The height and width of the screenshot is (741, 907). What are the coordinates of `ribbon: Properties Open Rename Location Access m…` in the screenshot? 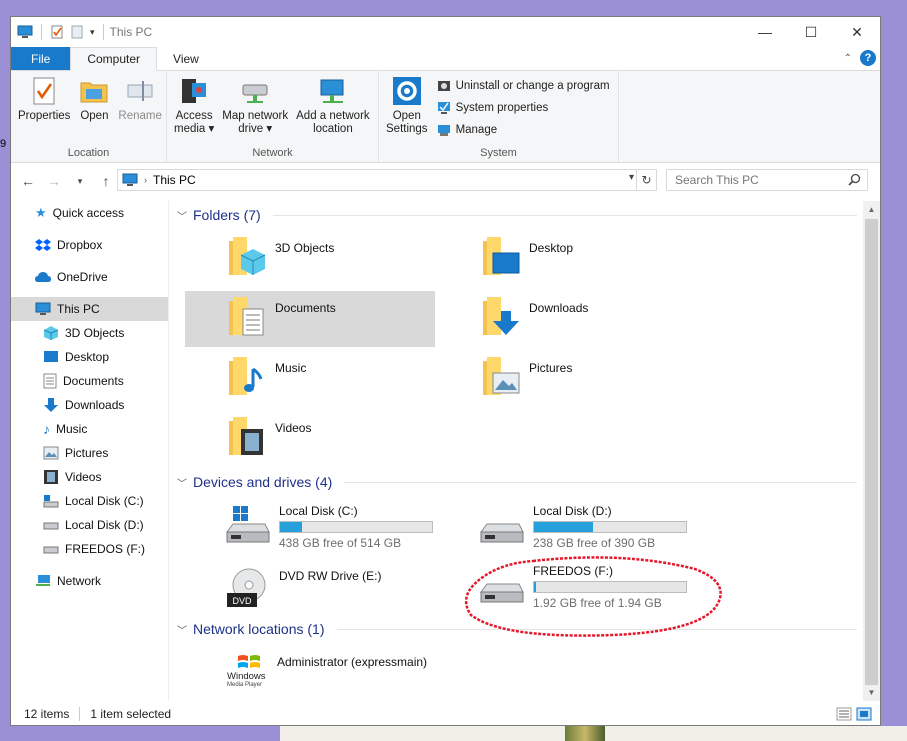 It's located at (445, 117).